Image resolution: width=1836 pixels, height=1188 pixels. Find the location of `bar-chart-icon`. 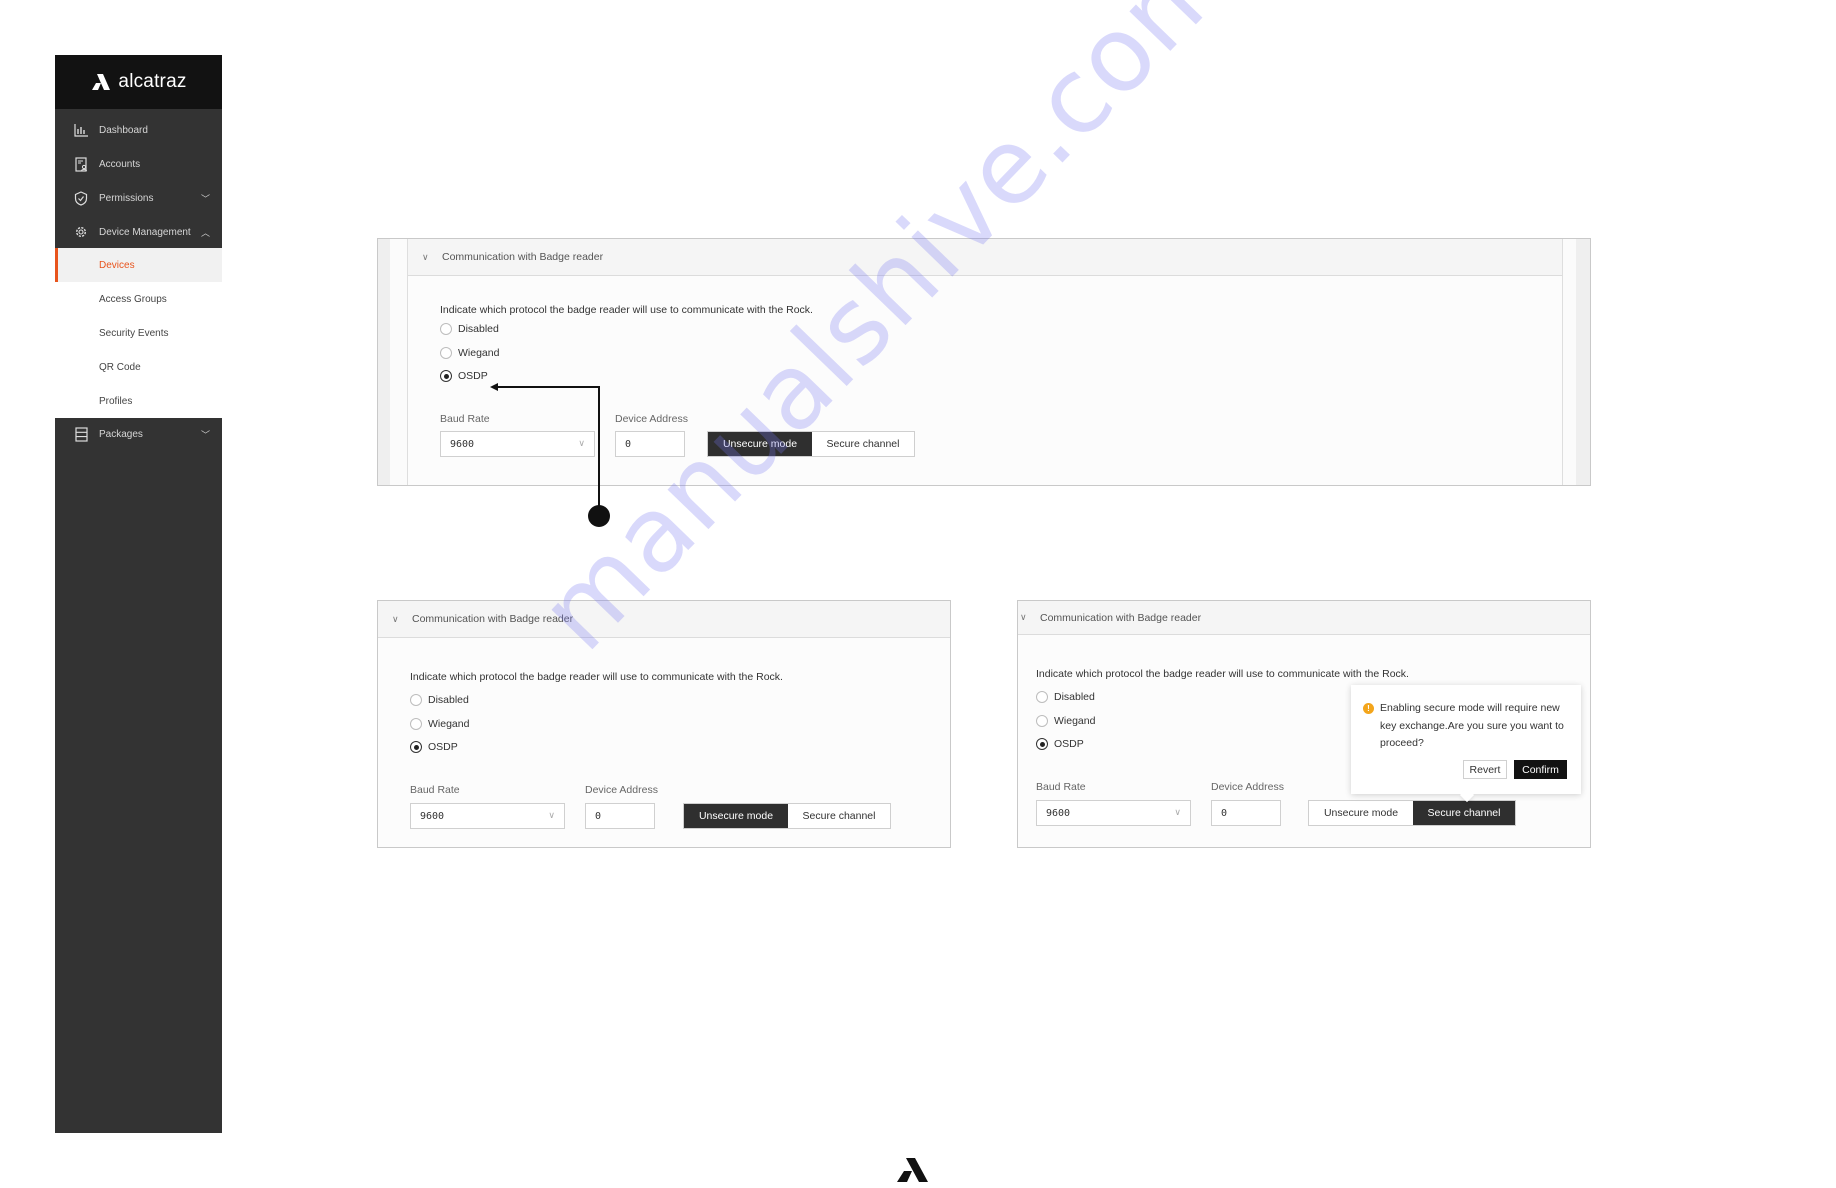

bar-chart-icon is located at coordinates (81, 130).